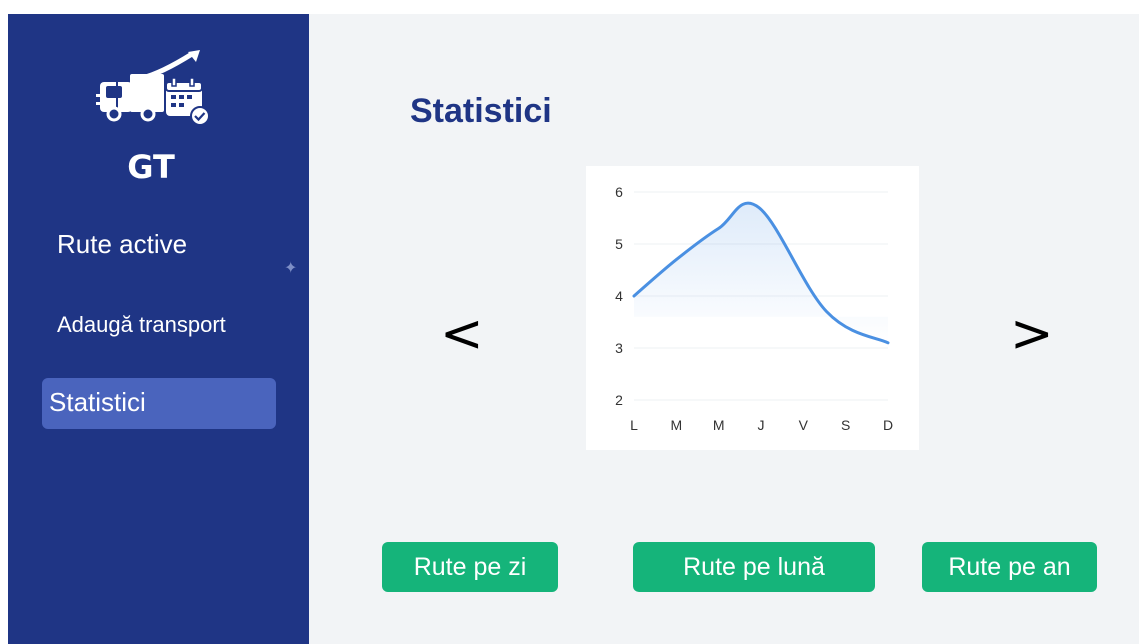 Image resolution: width=1139 pixels, height=644 pixels. I want to click on chart-card: 2 3 4 5 6 L M M J V S D, so click(752, 308).